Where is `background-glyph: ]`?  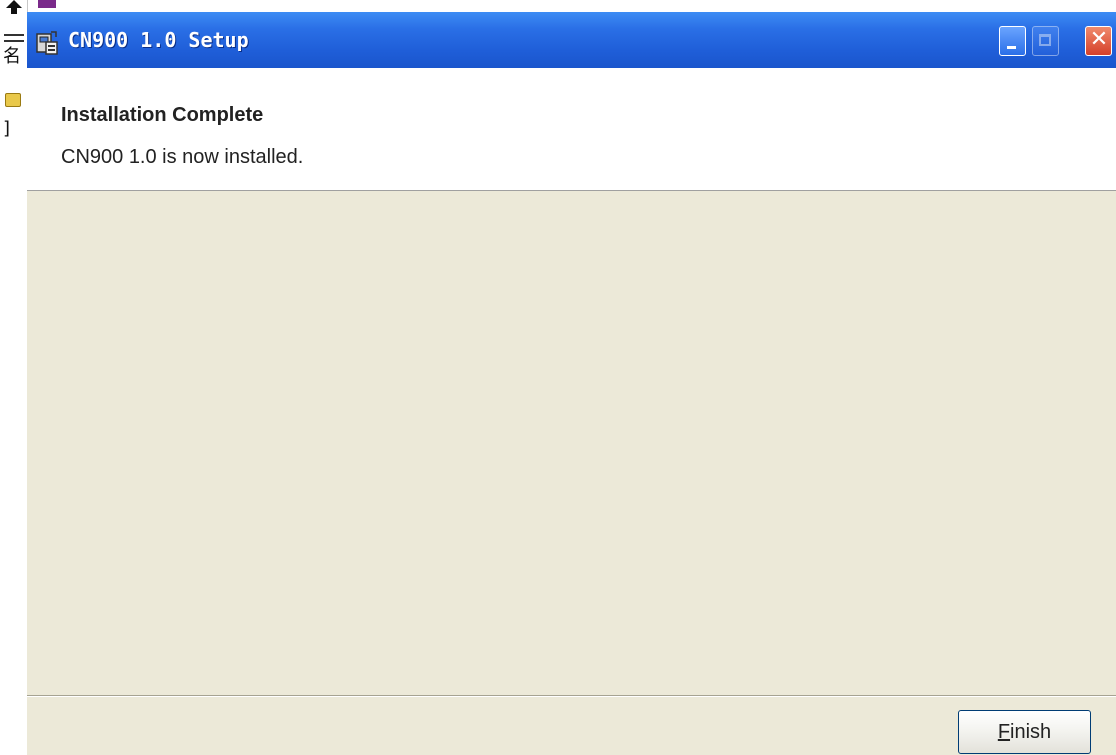
background-glyph: ] is located at coordinates (7, 128).